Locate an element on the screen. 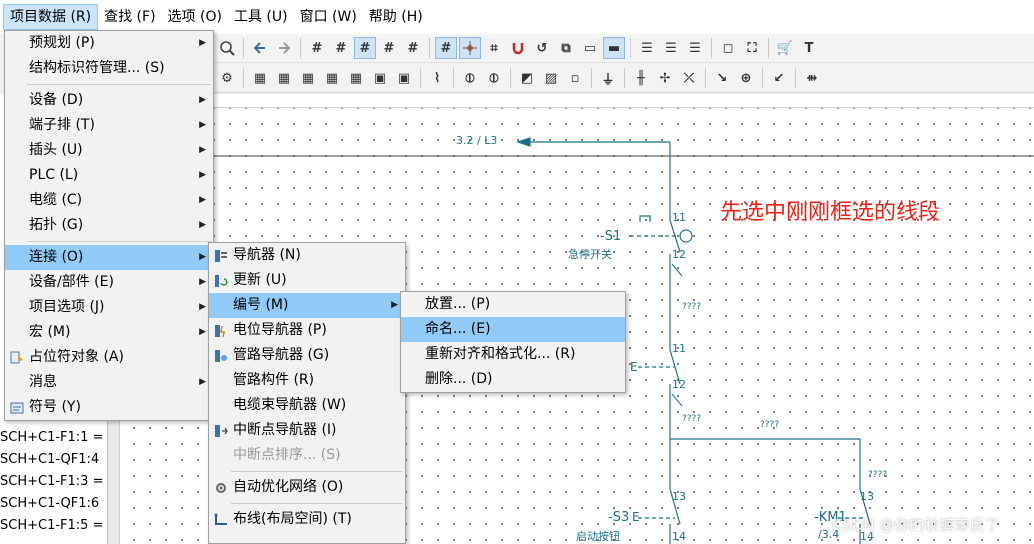 This screenshot has height=544, width=1034. menu-item-name: 命名... (E) is located at coordinates (513, 329).